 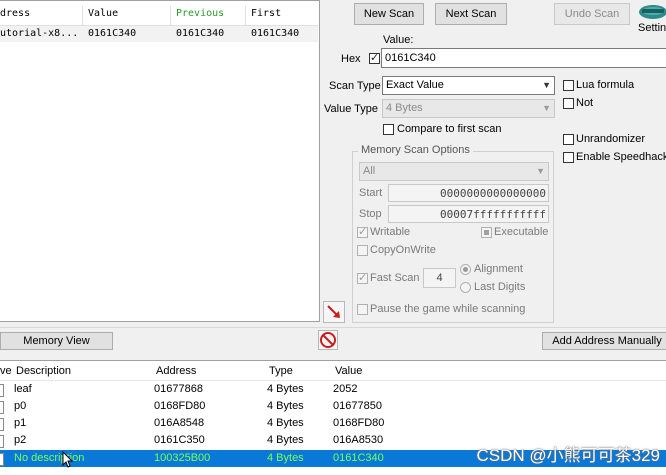 I want to click on last-digits-radio, so click(x=465, y=287).